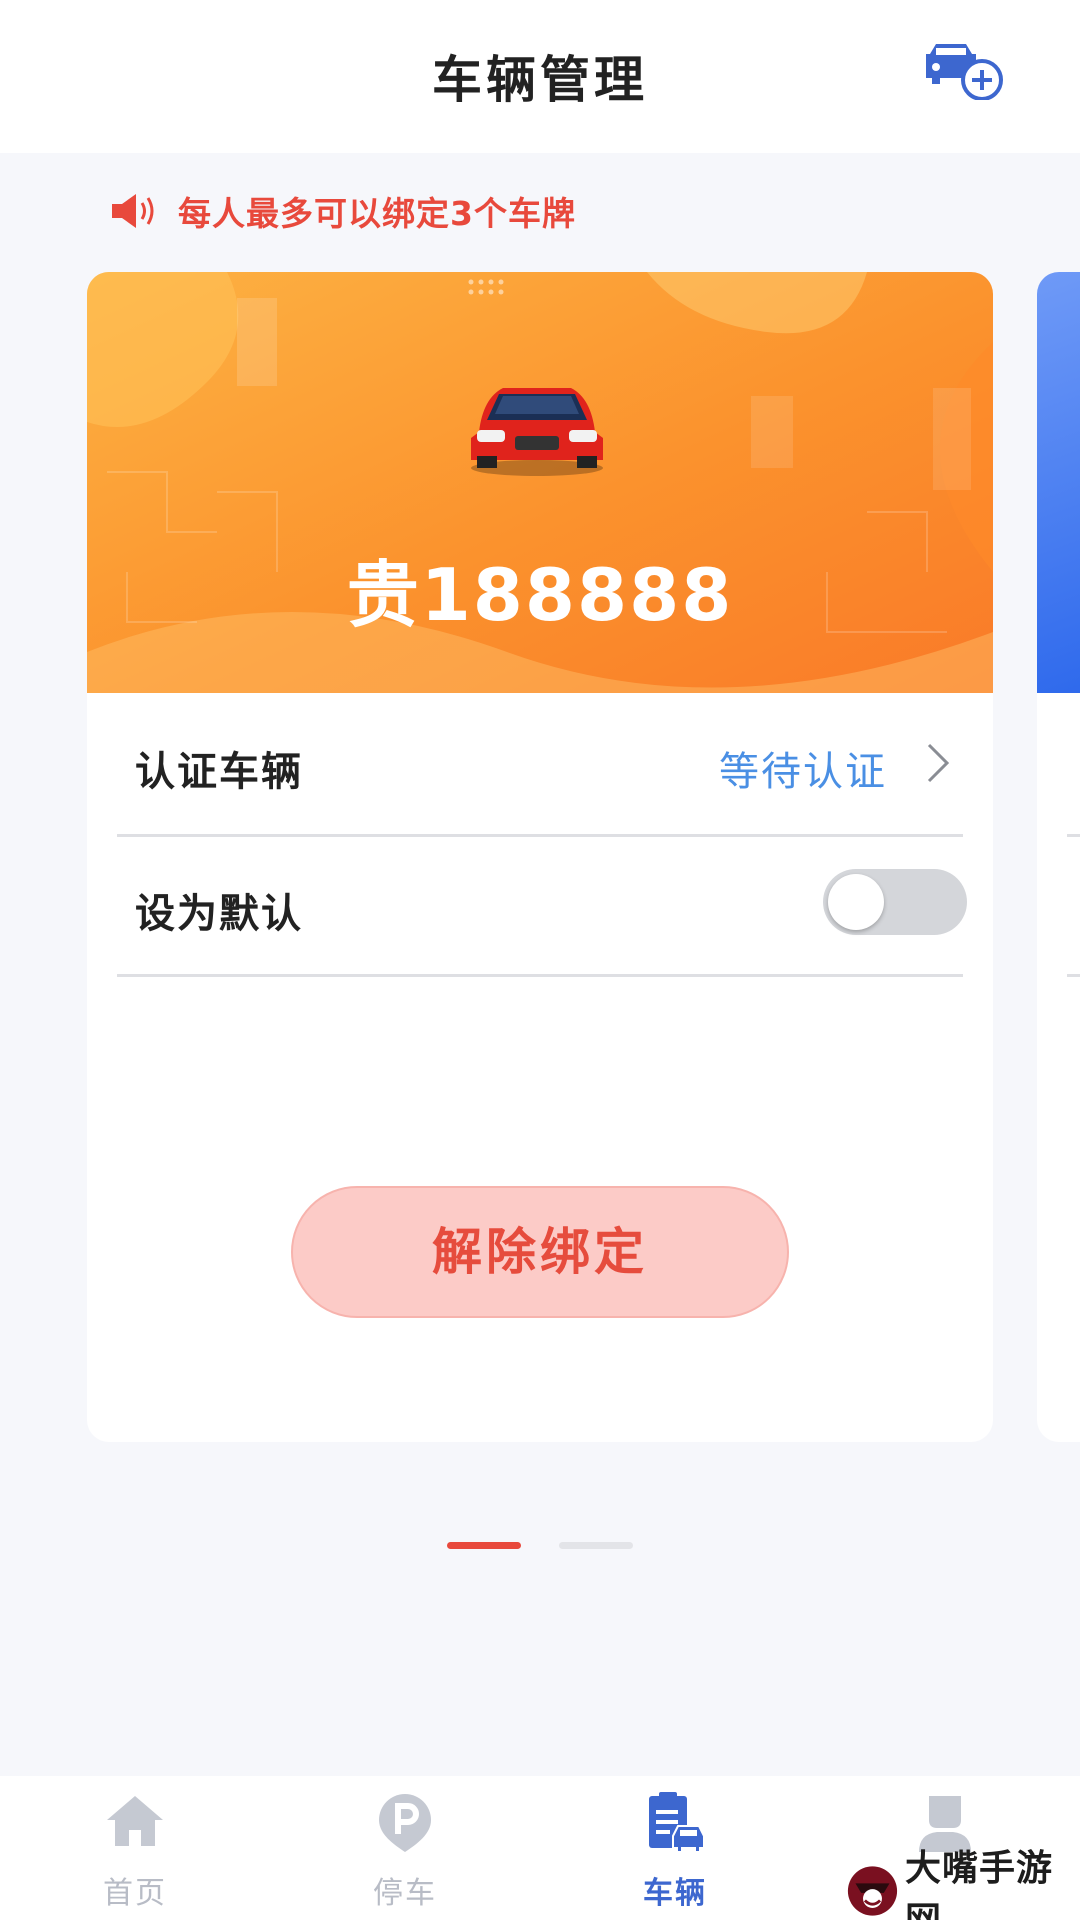 This screenshot has width=1080, height=1920. What do you see at coordinates (405, 1893) in the screenshot?
I see `tab-parking-label: 停车` at bounding box center [405, 1893].